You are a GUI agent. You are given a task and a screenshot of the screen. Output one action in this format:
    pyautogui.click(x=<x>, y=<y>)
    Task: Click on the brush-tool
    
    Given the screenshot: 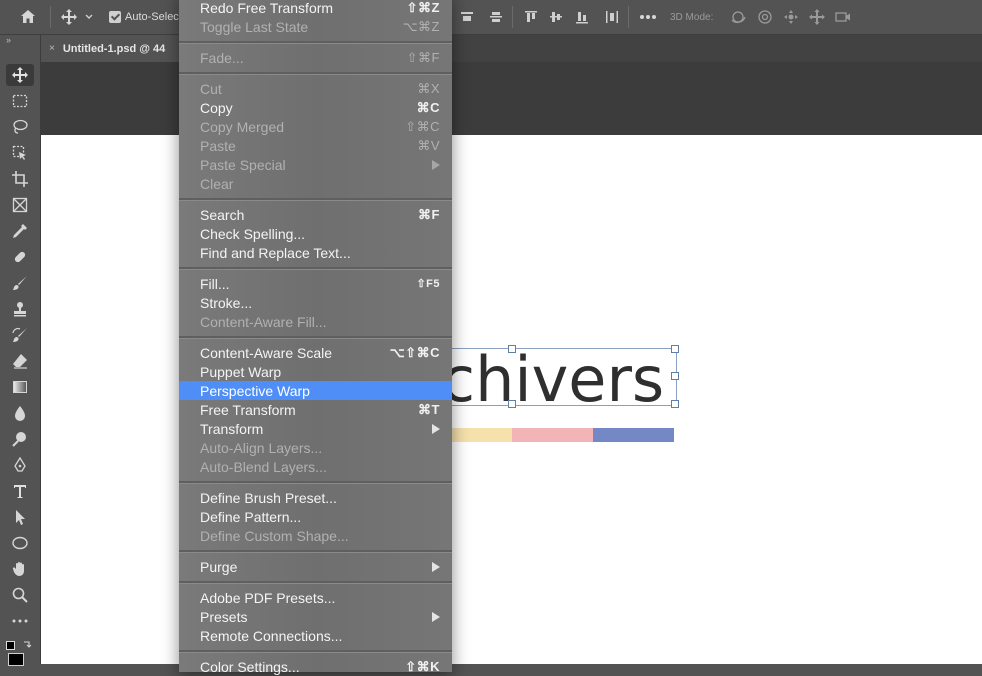 What is the action you would take?
    pyautogui.click(x=20, y=283)
    